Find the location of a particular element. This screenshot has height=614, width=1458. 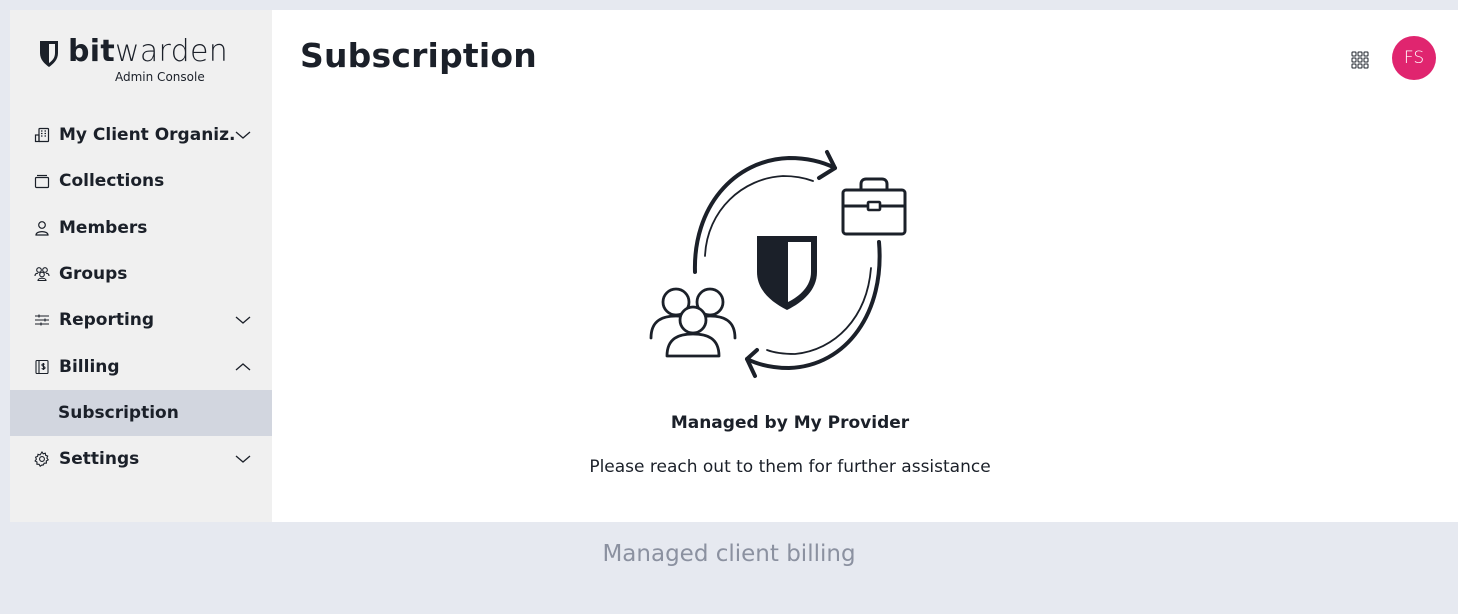

brand-subtitle: Admin Console is located at coordinates (160, 77).